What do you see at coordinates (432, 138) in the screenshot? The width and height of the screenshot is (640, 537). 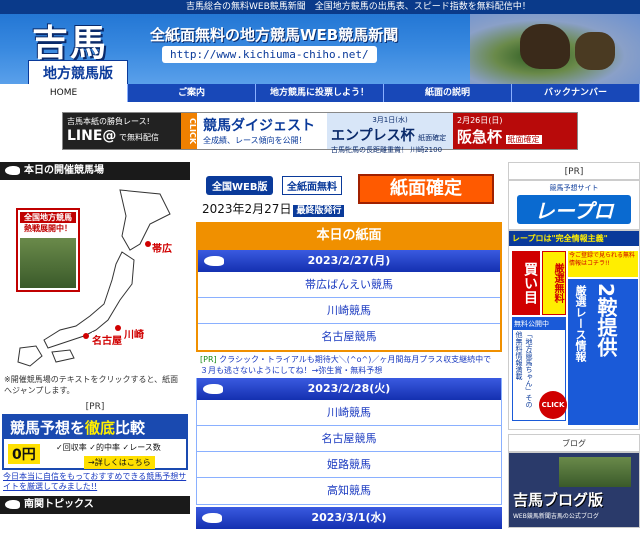 I see `race1-note: 紙面確定` at bounding box center [432, 138].